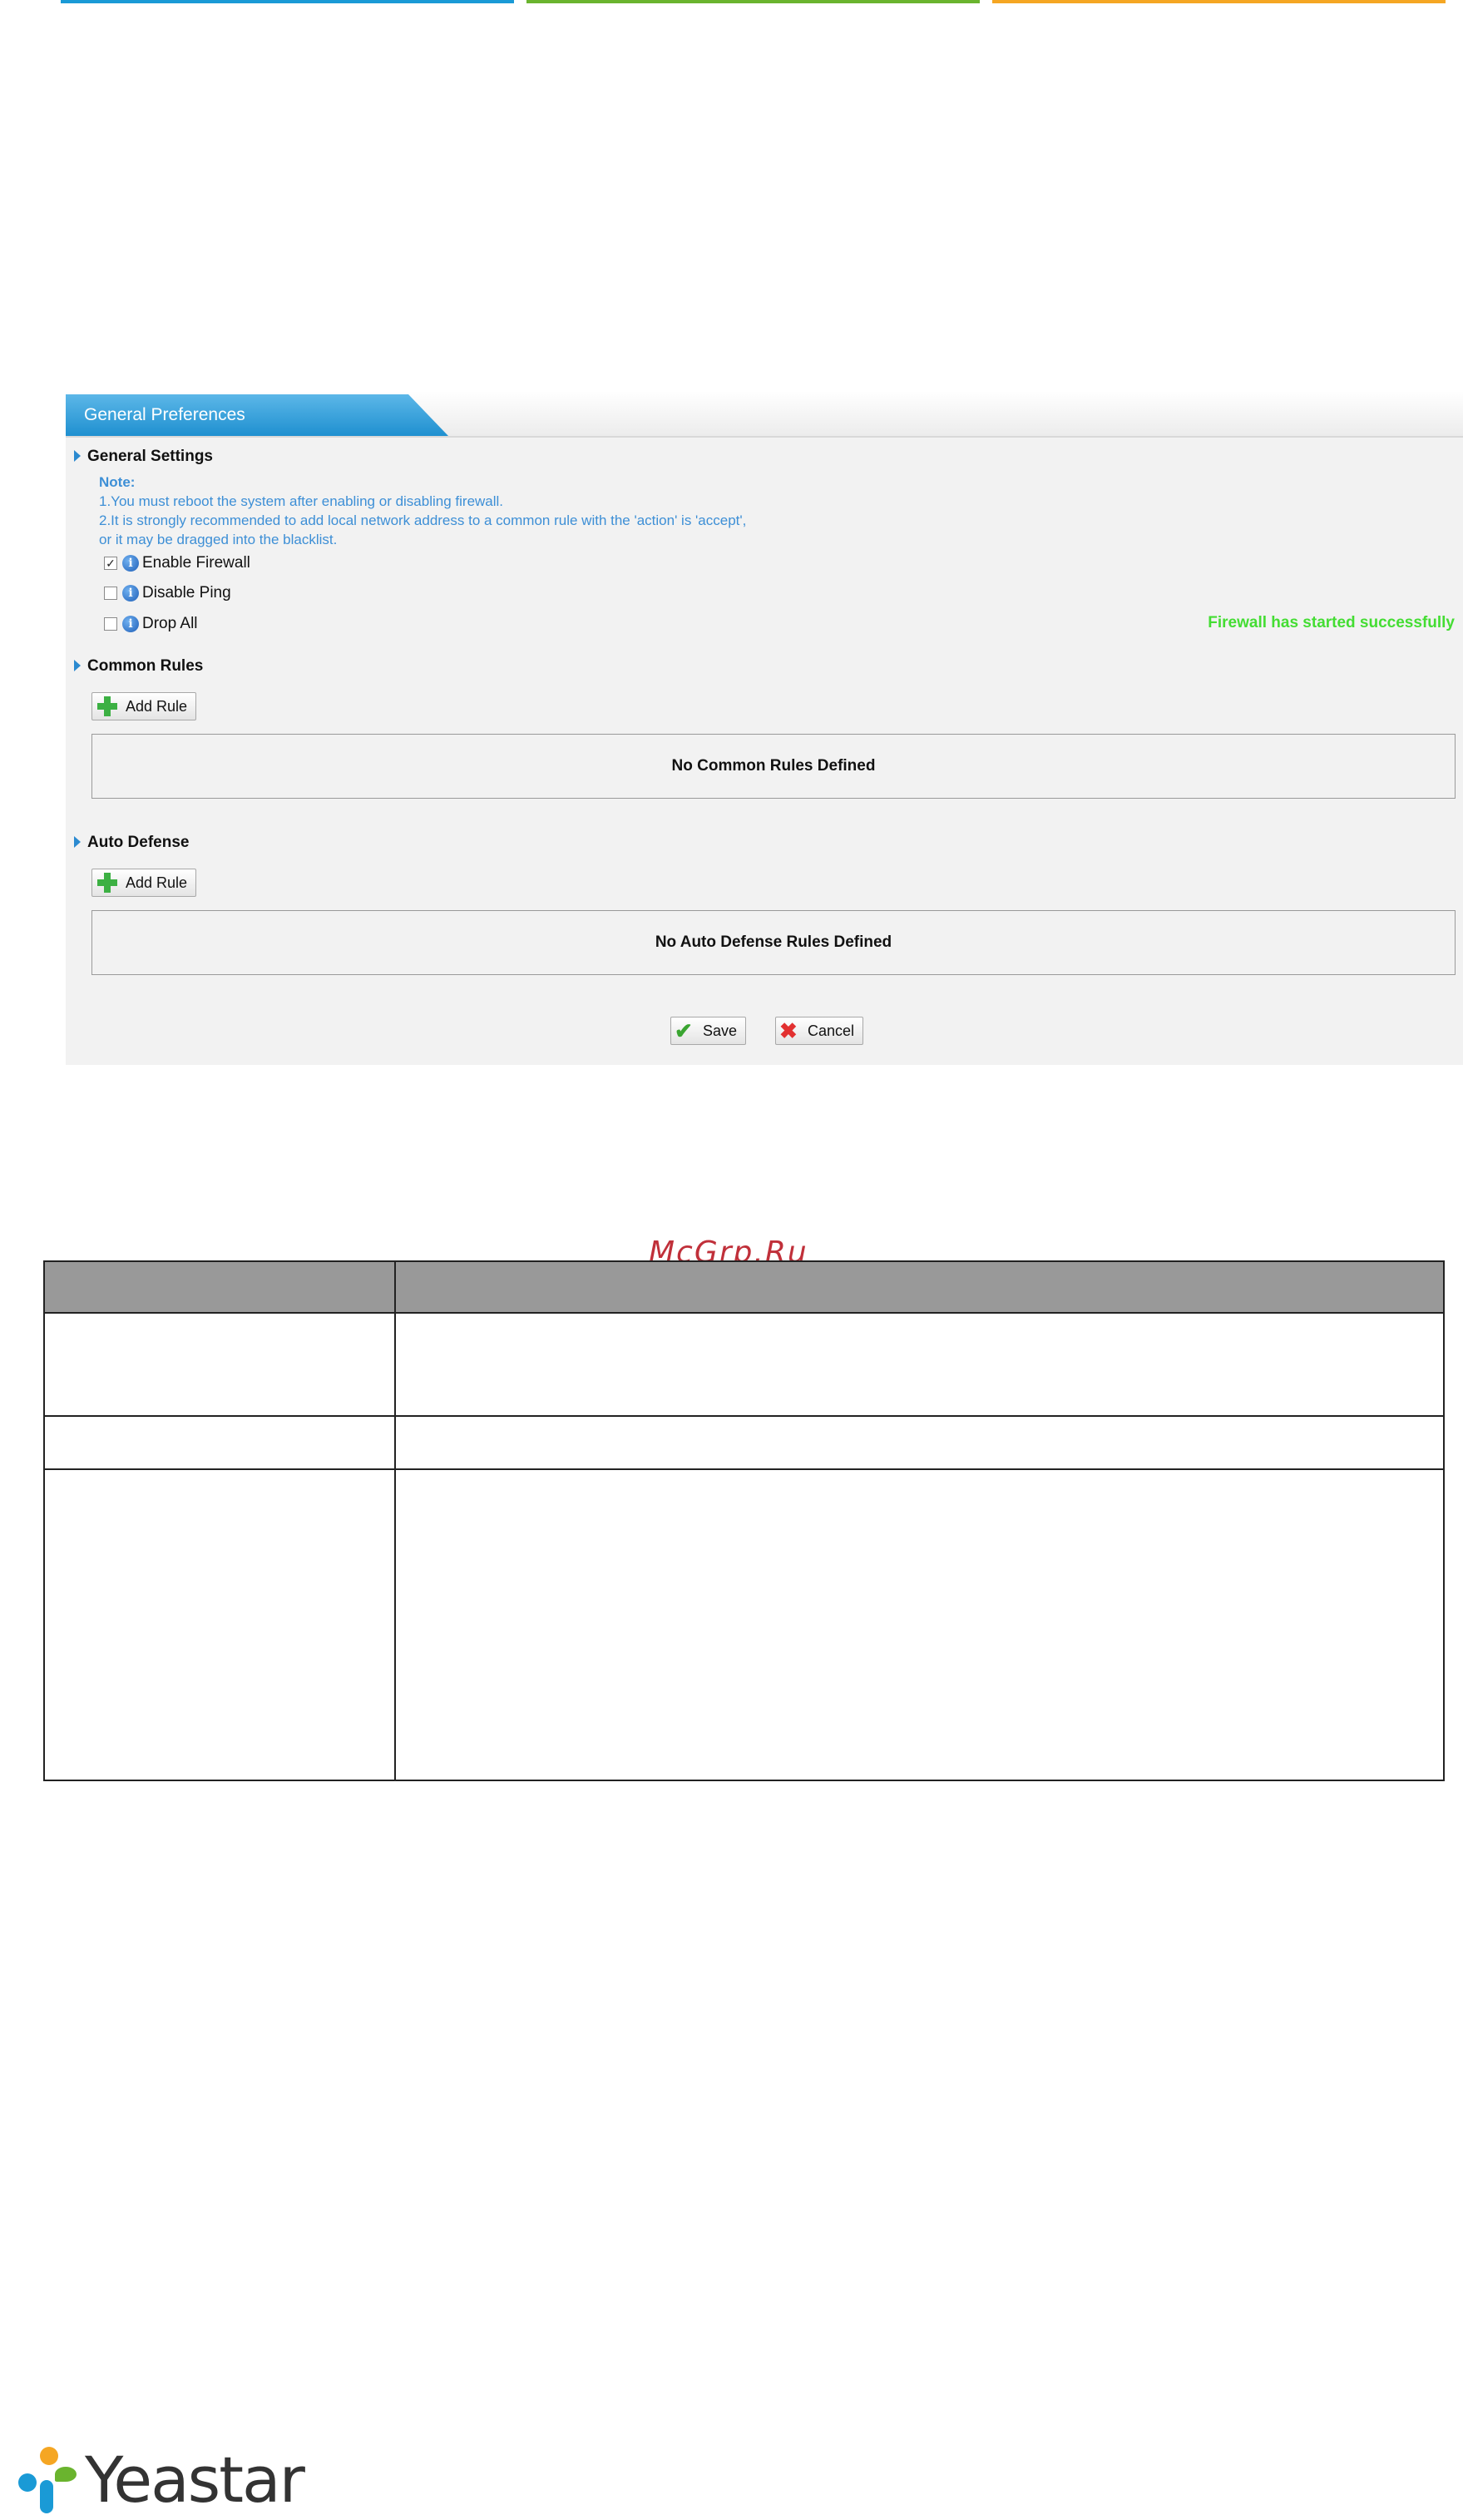  I want to click on yeastar-logo: Yeastar, so click(160, 2479).